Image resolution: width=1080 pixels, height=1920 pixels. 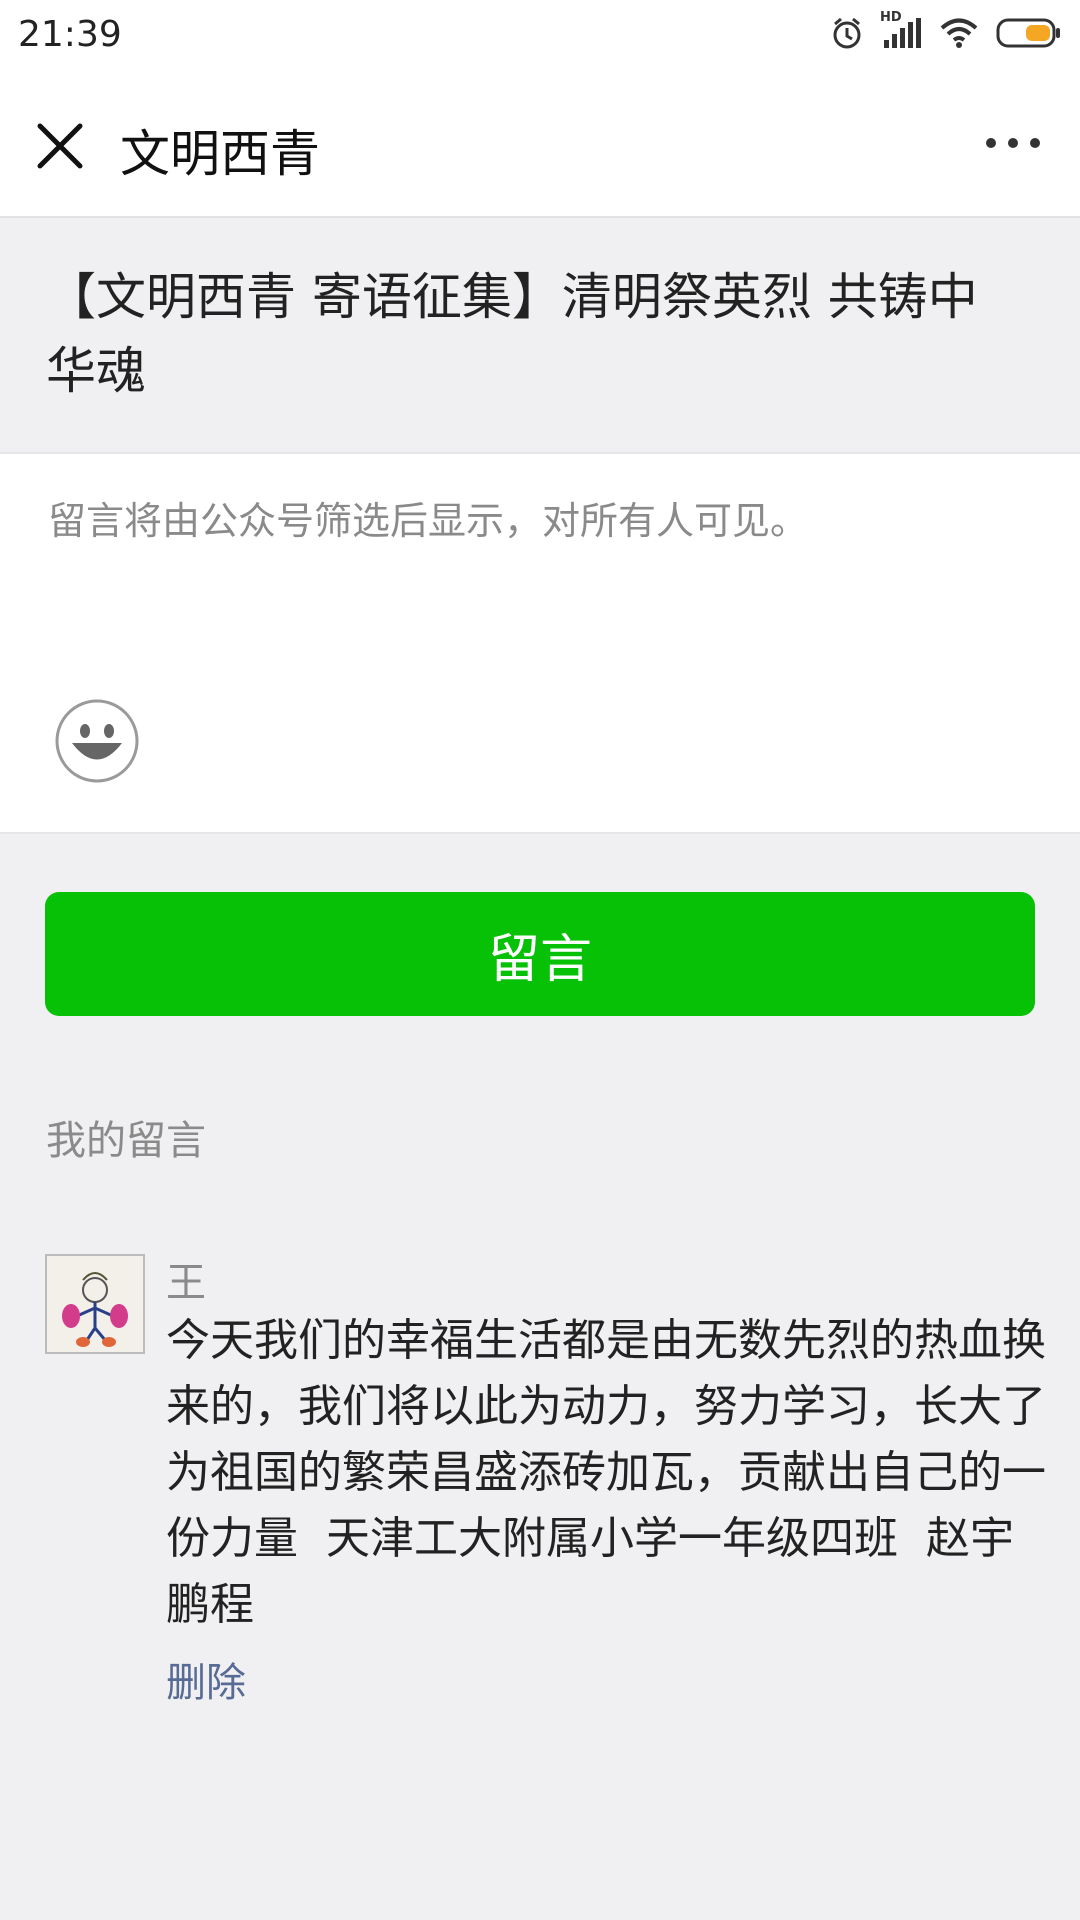 I want to click on emoji-icon, so click(x=97, y=741).